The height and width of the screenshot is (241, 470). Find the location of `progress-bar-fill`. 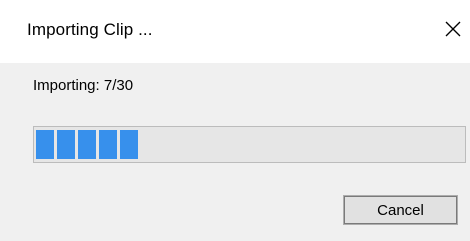

progress-bar-fill is located at coordinates (87, 144).